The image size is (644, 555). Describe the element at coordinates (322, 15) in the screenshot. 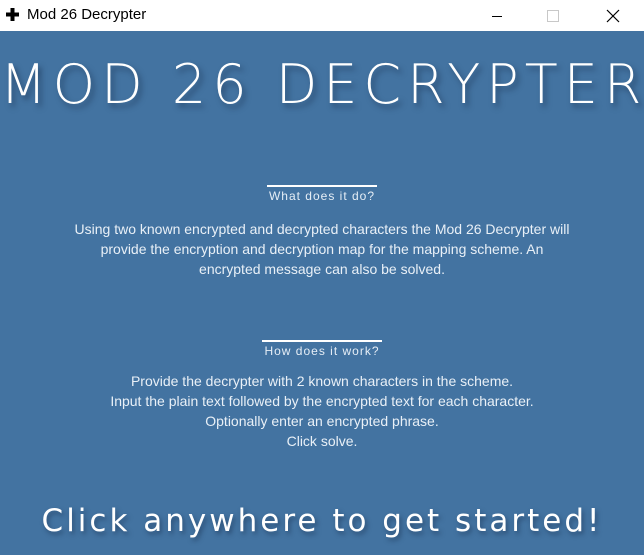

I see `title-bar: Mod 26 Decrypter` at that location.